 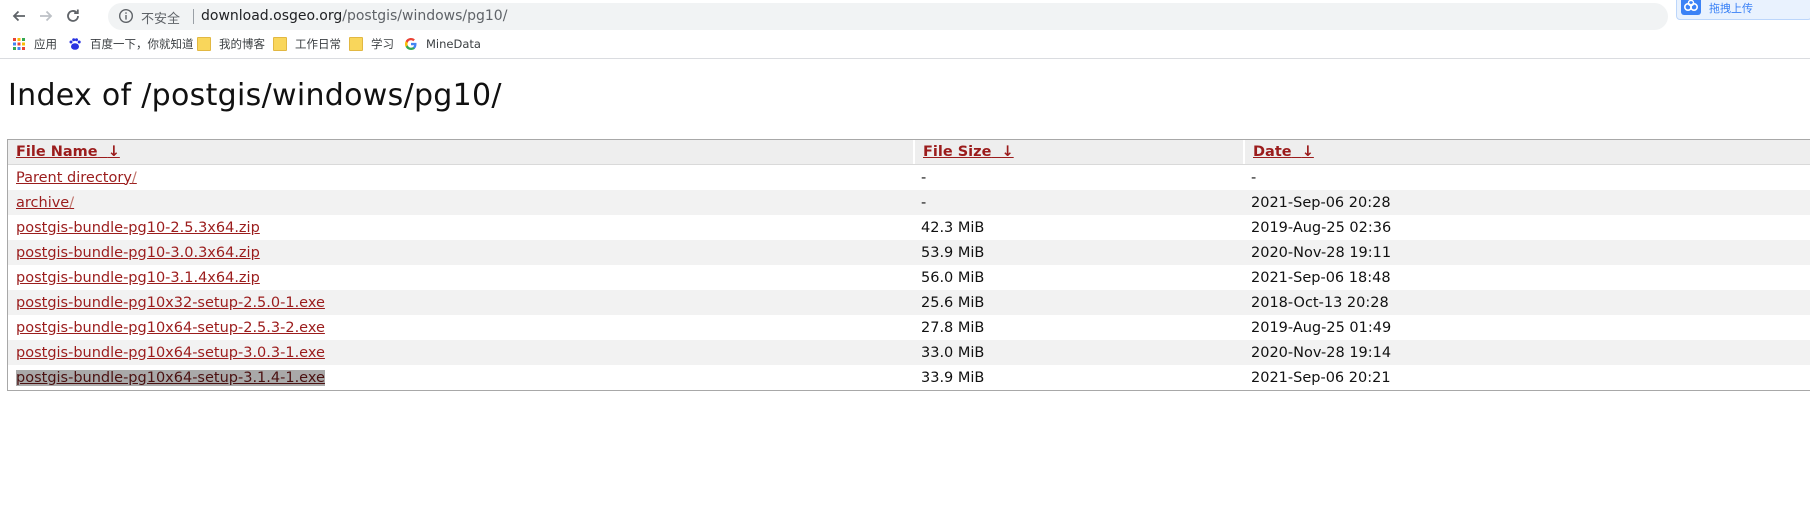 I want to click on bookmark-folder-blog: 我的博客, so click(x=231, y=44).